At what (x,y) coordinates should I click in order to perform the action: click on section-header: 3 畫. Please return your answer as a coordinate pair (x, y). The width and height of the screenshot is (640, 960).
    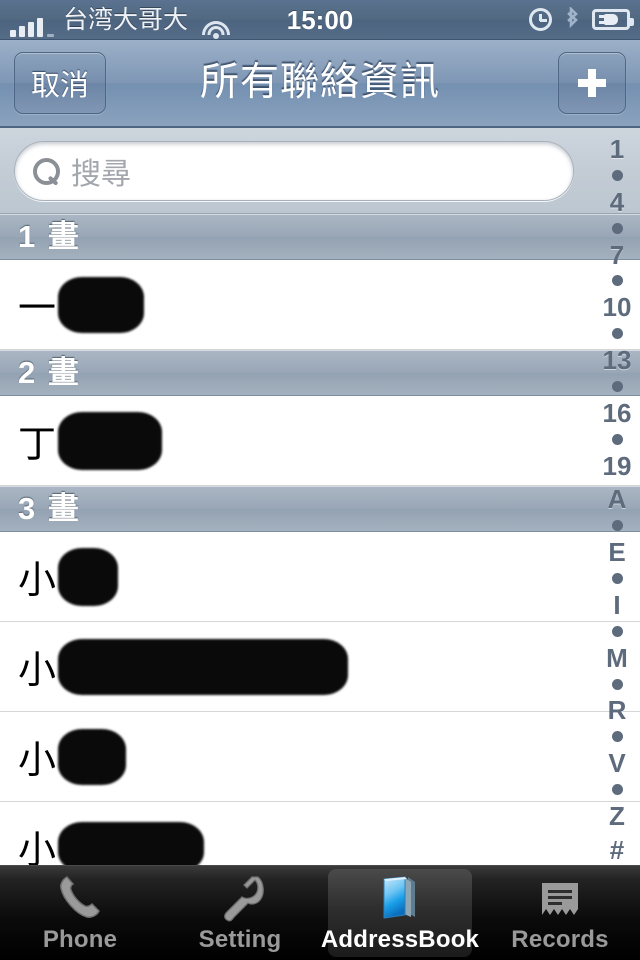
    Looking at the image, I should click on (320, 509).